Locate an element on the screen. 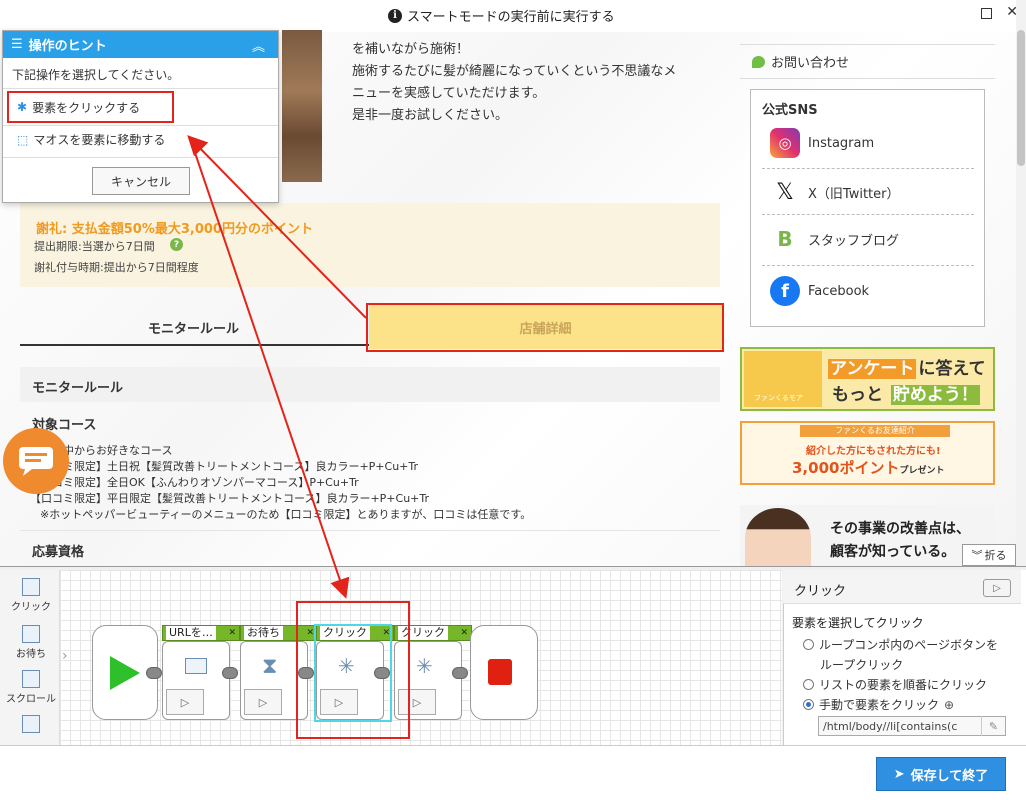 The image size is (1026, 800). annotation-arrows is located at coordinates (277, 367).